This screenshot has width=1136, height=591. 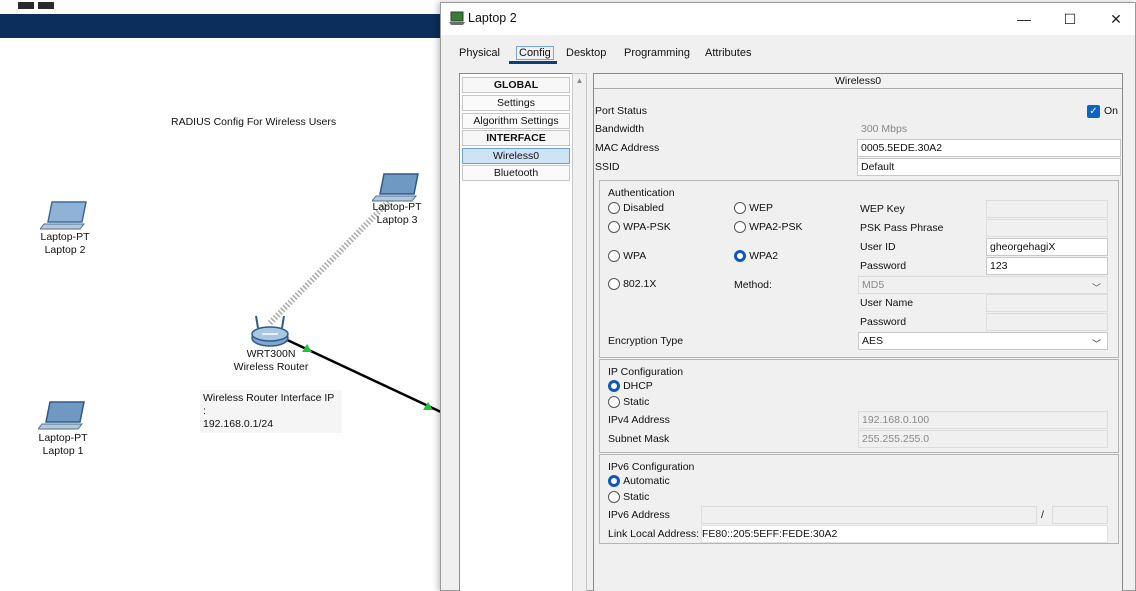 What do you see at coordinates (788, 19) in the screenshot?
I see `dialog-titlebar: Laptop 2 — ☐ ✕` at bounding box center [788, 19].